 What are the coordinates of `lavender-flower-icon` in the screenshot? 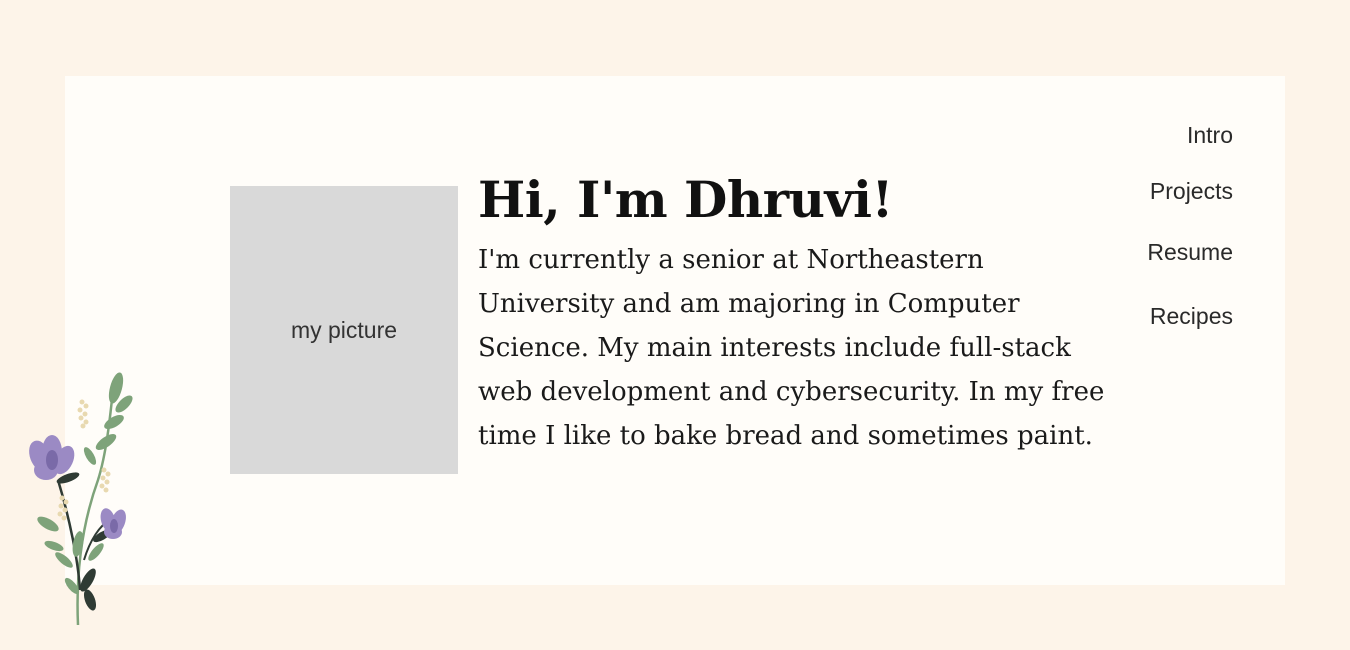 It's located at (81, 499).